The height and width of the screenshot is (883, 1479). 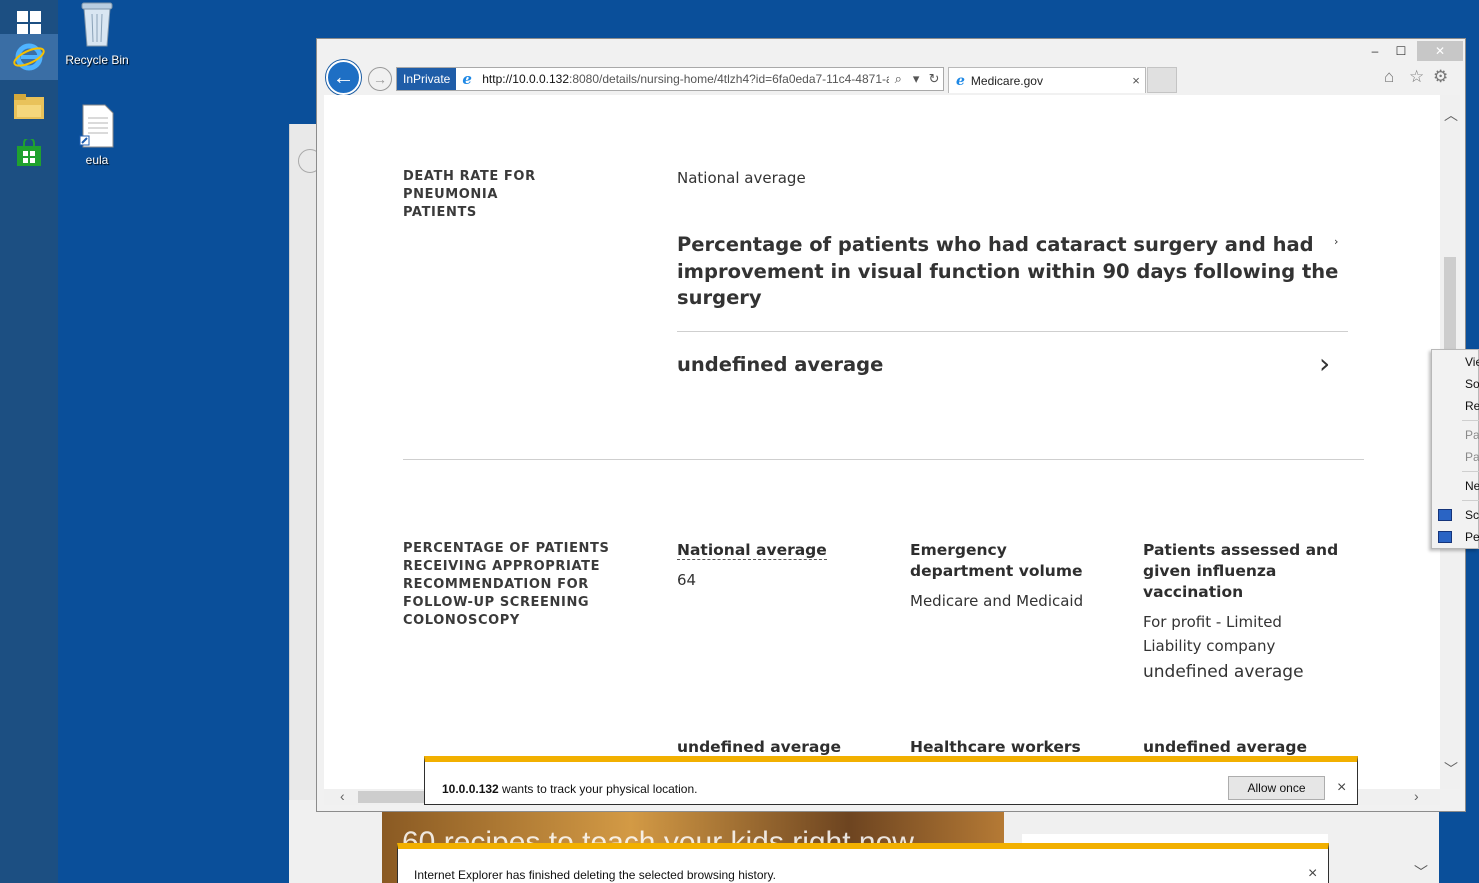 I want to click on text-document-icon, so click(x=96, y=126).